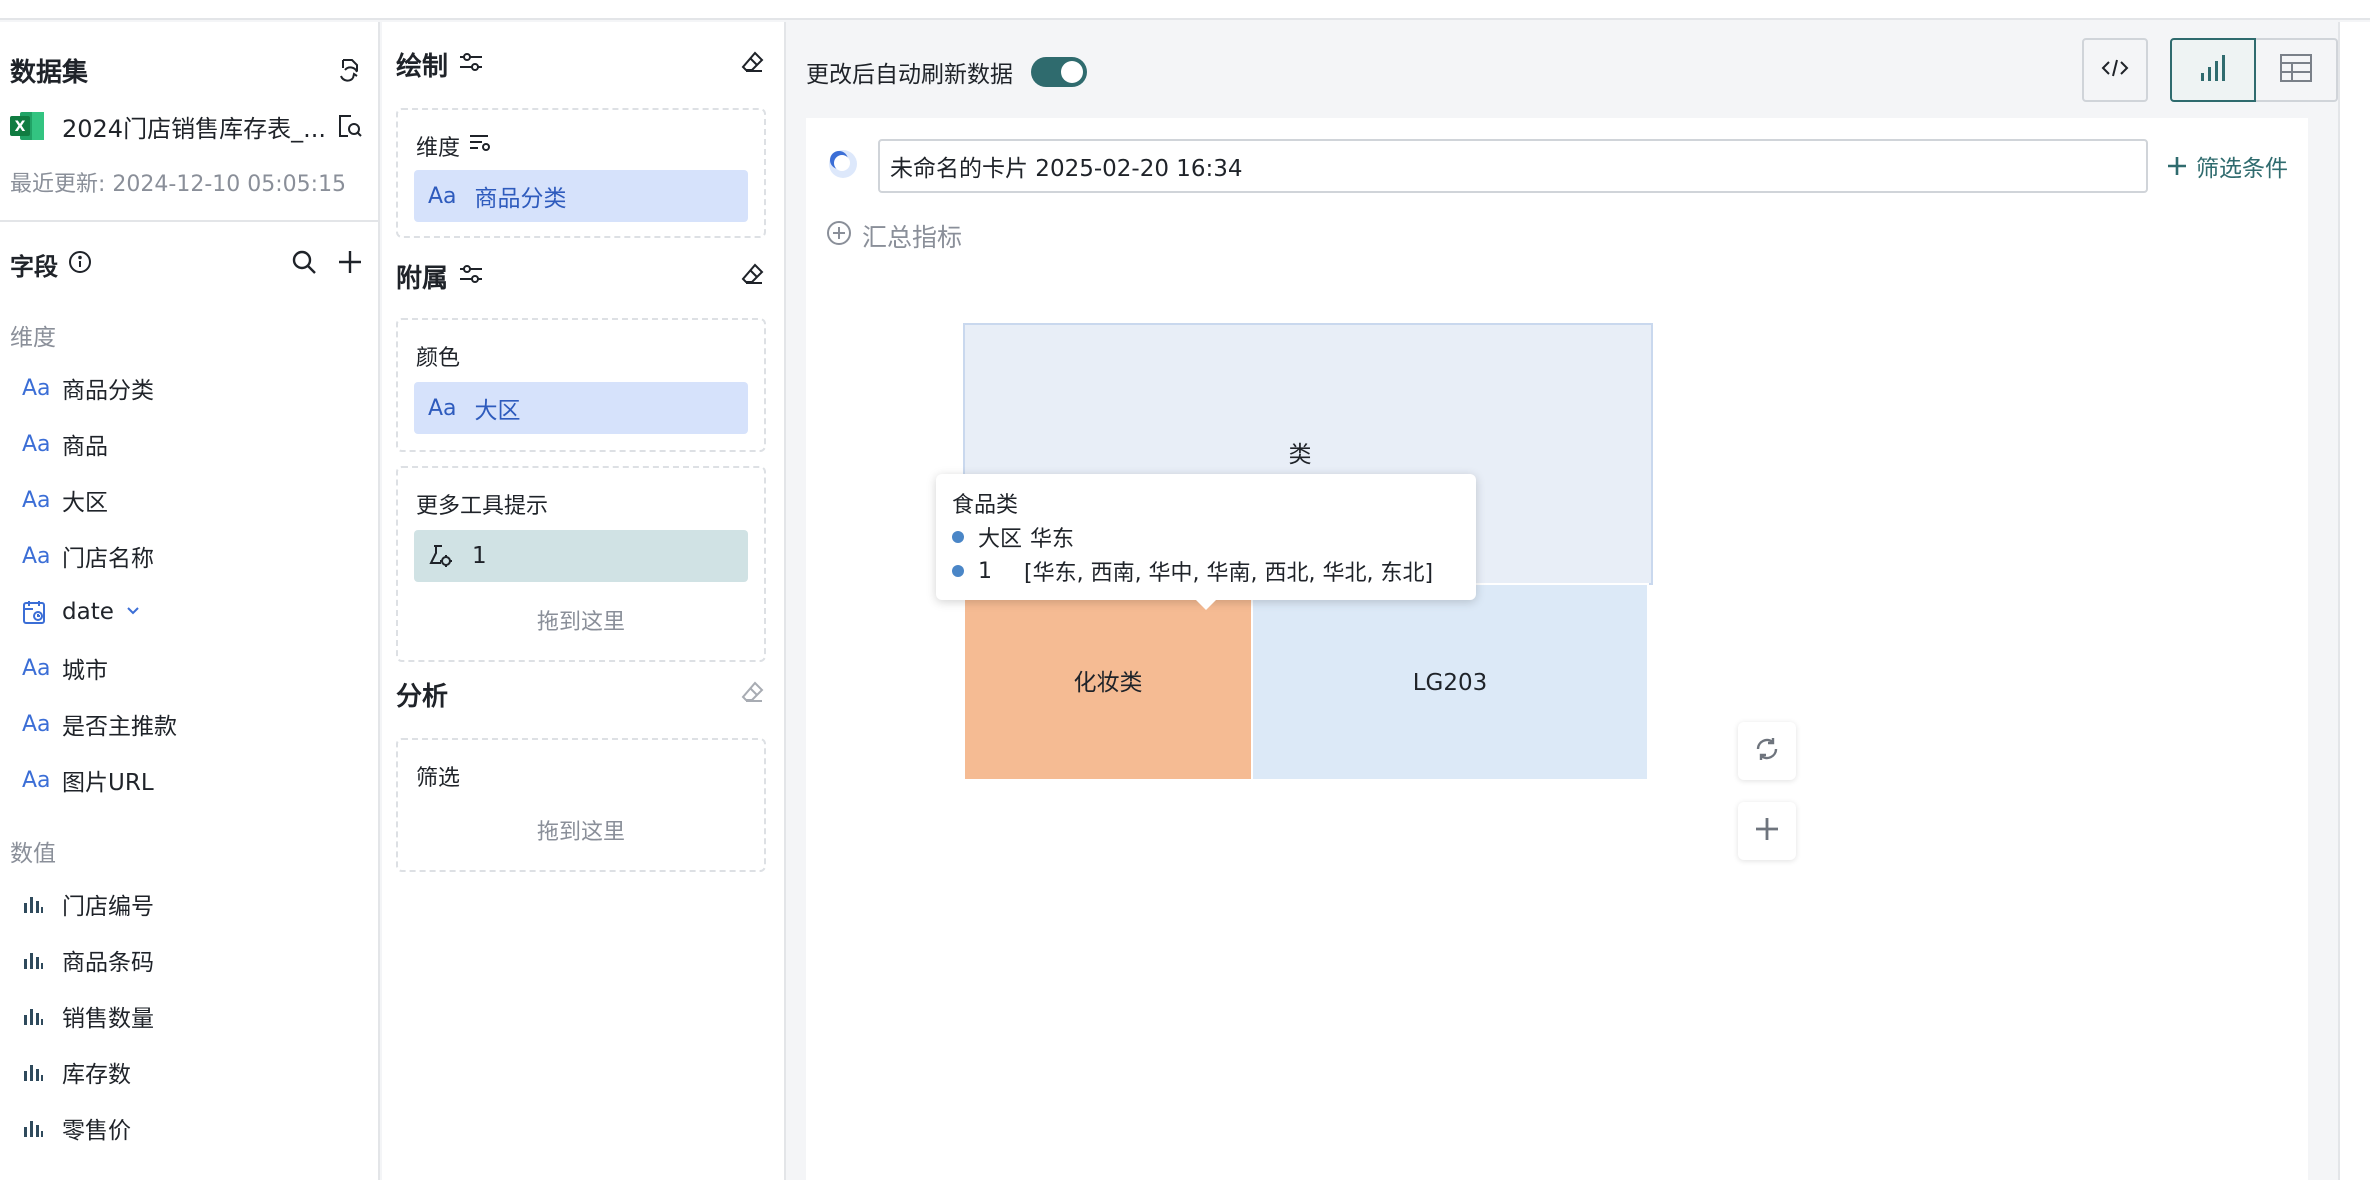 The image size is (2370, 1180). Describe the element at coordinates (438, 778) in the screenshot. I see `filter-label: 筛选` at that location.